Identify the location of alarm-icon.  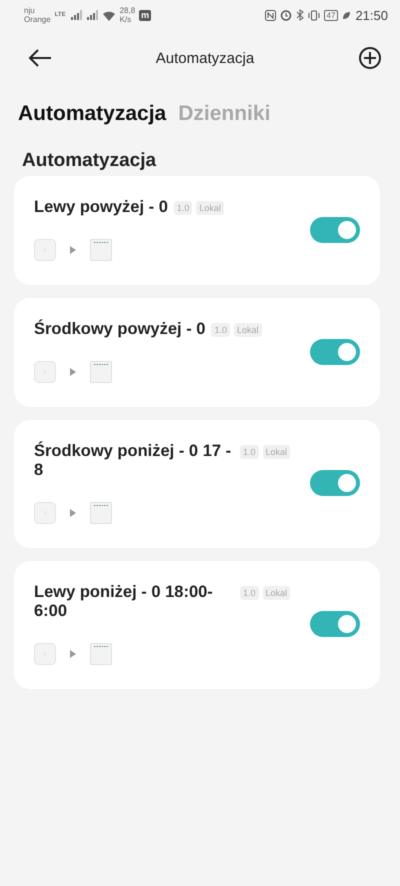
(286, 15).